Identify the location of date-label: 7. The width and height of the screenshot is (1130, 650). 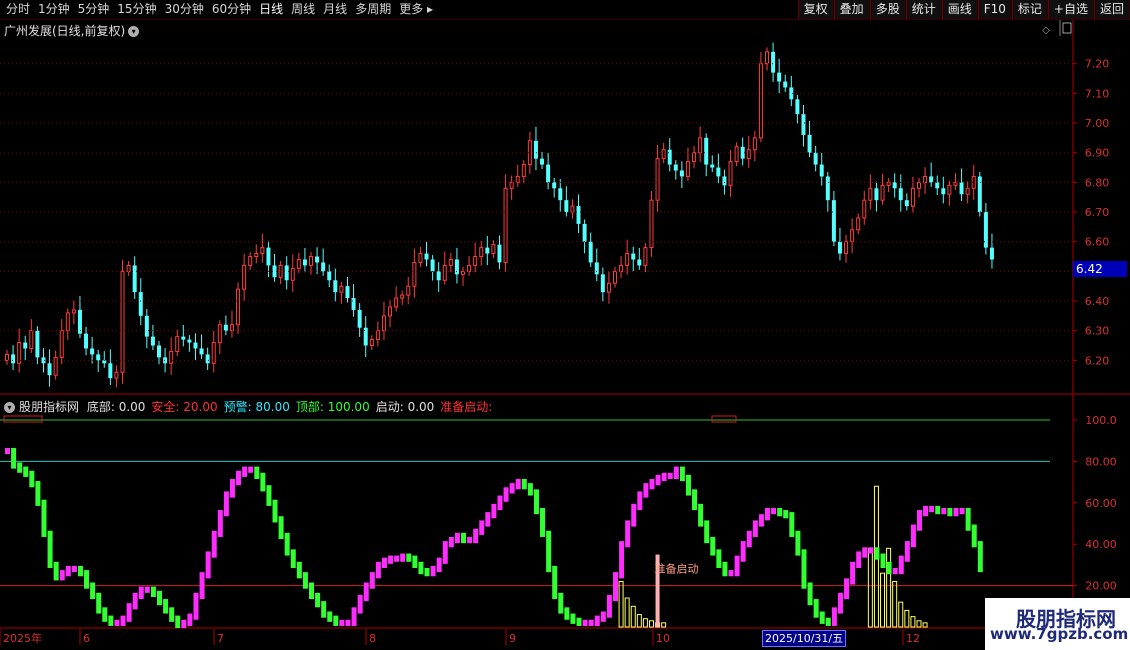
(220, 638).